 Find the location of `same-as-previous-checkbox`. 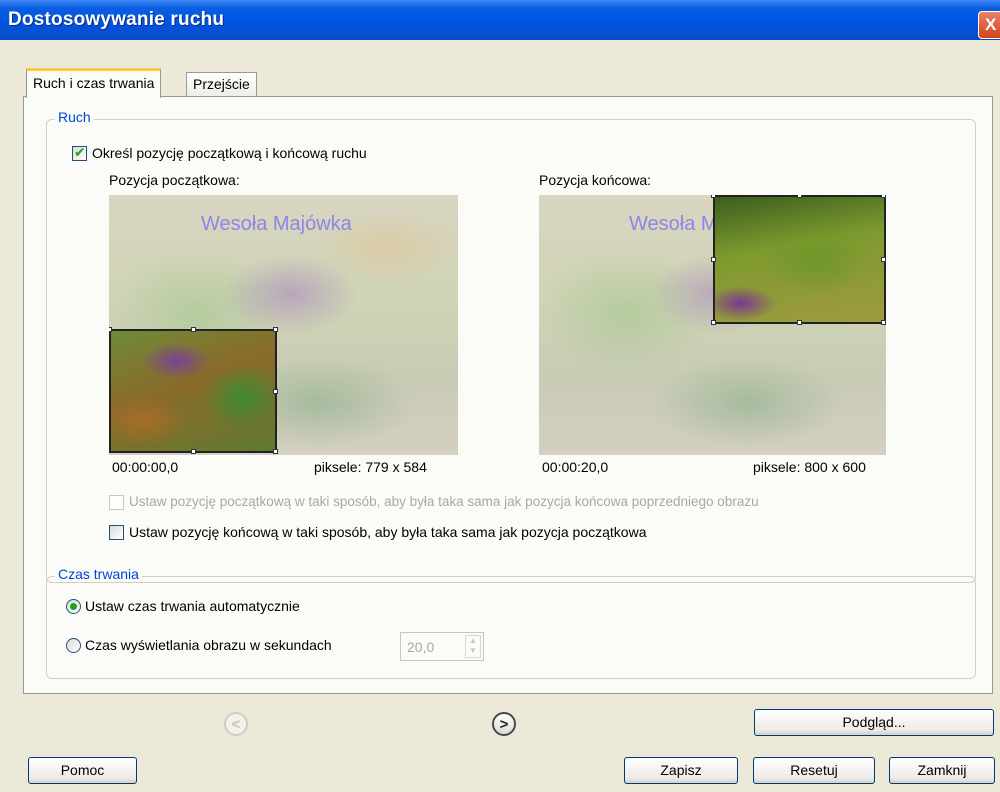

same-as-previous-checkbox is located at coordinates (116, 502).